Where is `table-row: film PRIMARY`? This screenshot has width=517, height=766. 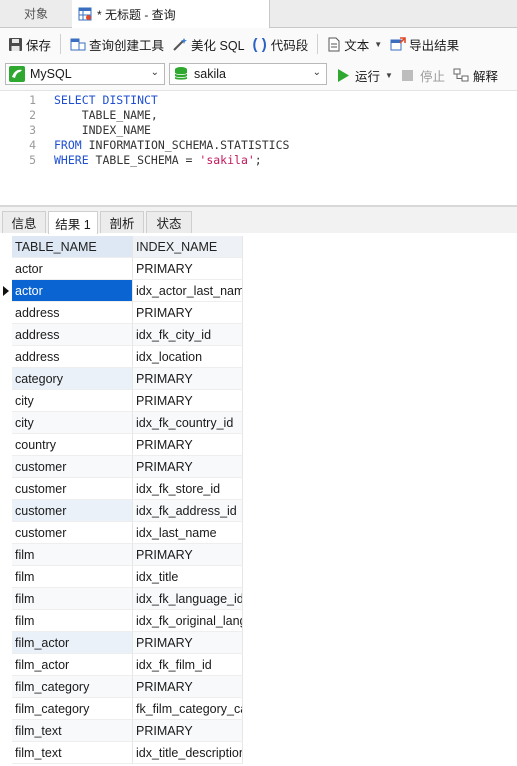
table-row: film PRIMARY is located at coordinates (121, 555).